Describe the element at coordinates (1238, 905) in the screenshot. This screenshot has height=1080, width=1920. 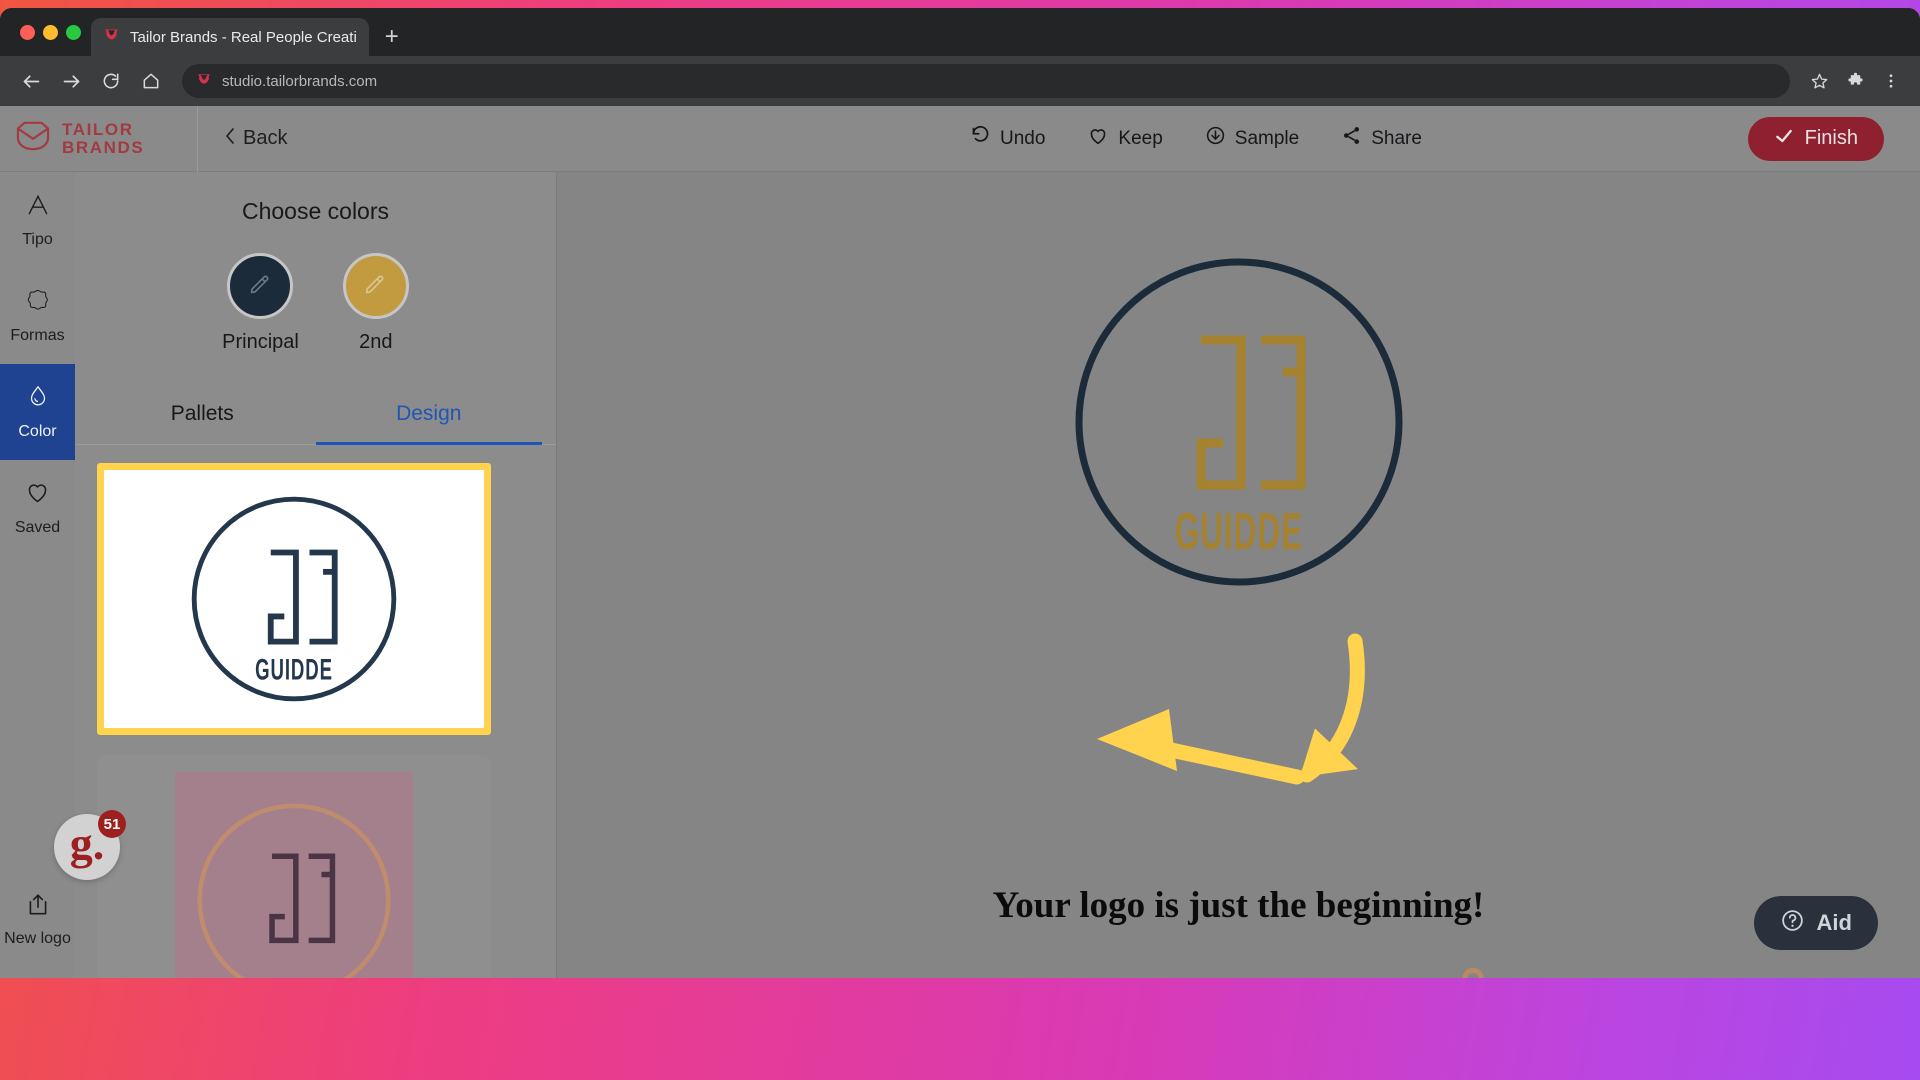
I see `tagline: Your logo is just the beginning!` at that location.